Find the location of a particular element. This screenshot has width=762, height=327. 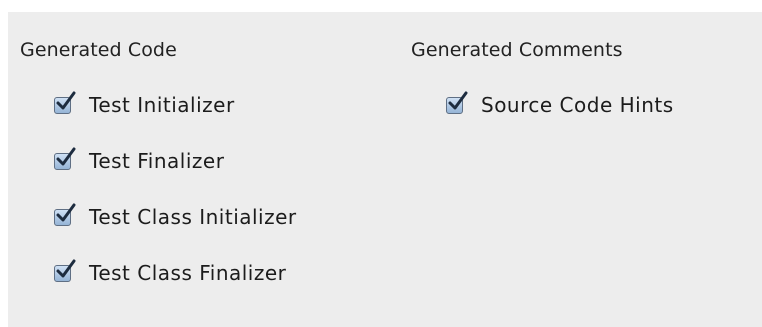

test-finalizer-label: Test Finalizer is located at coordinates (157, 161).